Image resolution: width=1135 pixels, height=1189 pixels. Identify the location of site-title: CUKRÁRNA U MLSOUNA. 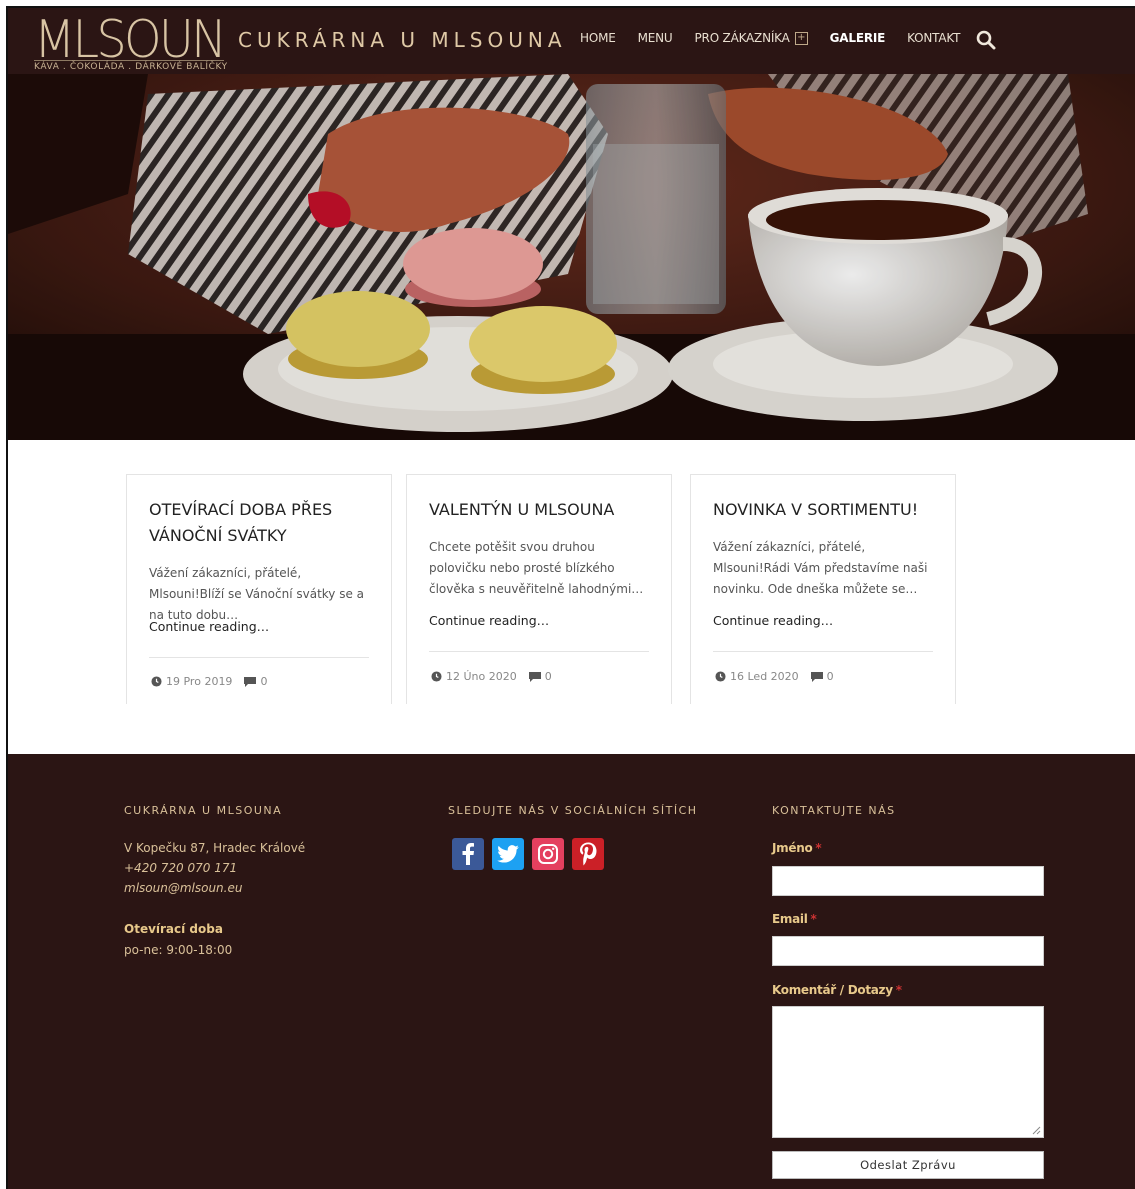
(402, 40).